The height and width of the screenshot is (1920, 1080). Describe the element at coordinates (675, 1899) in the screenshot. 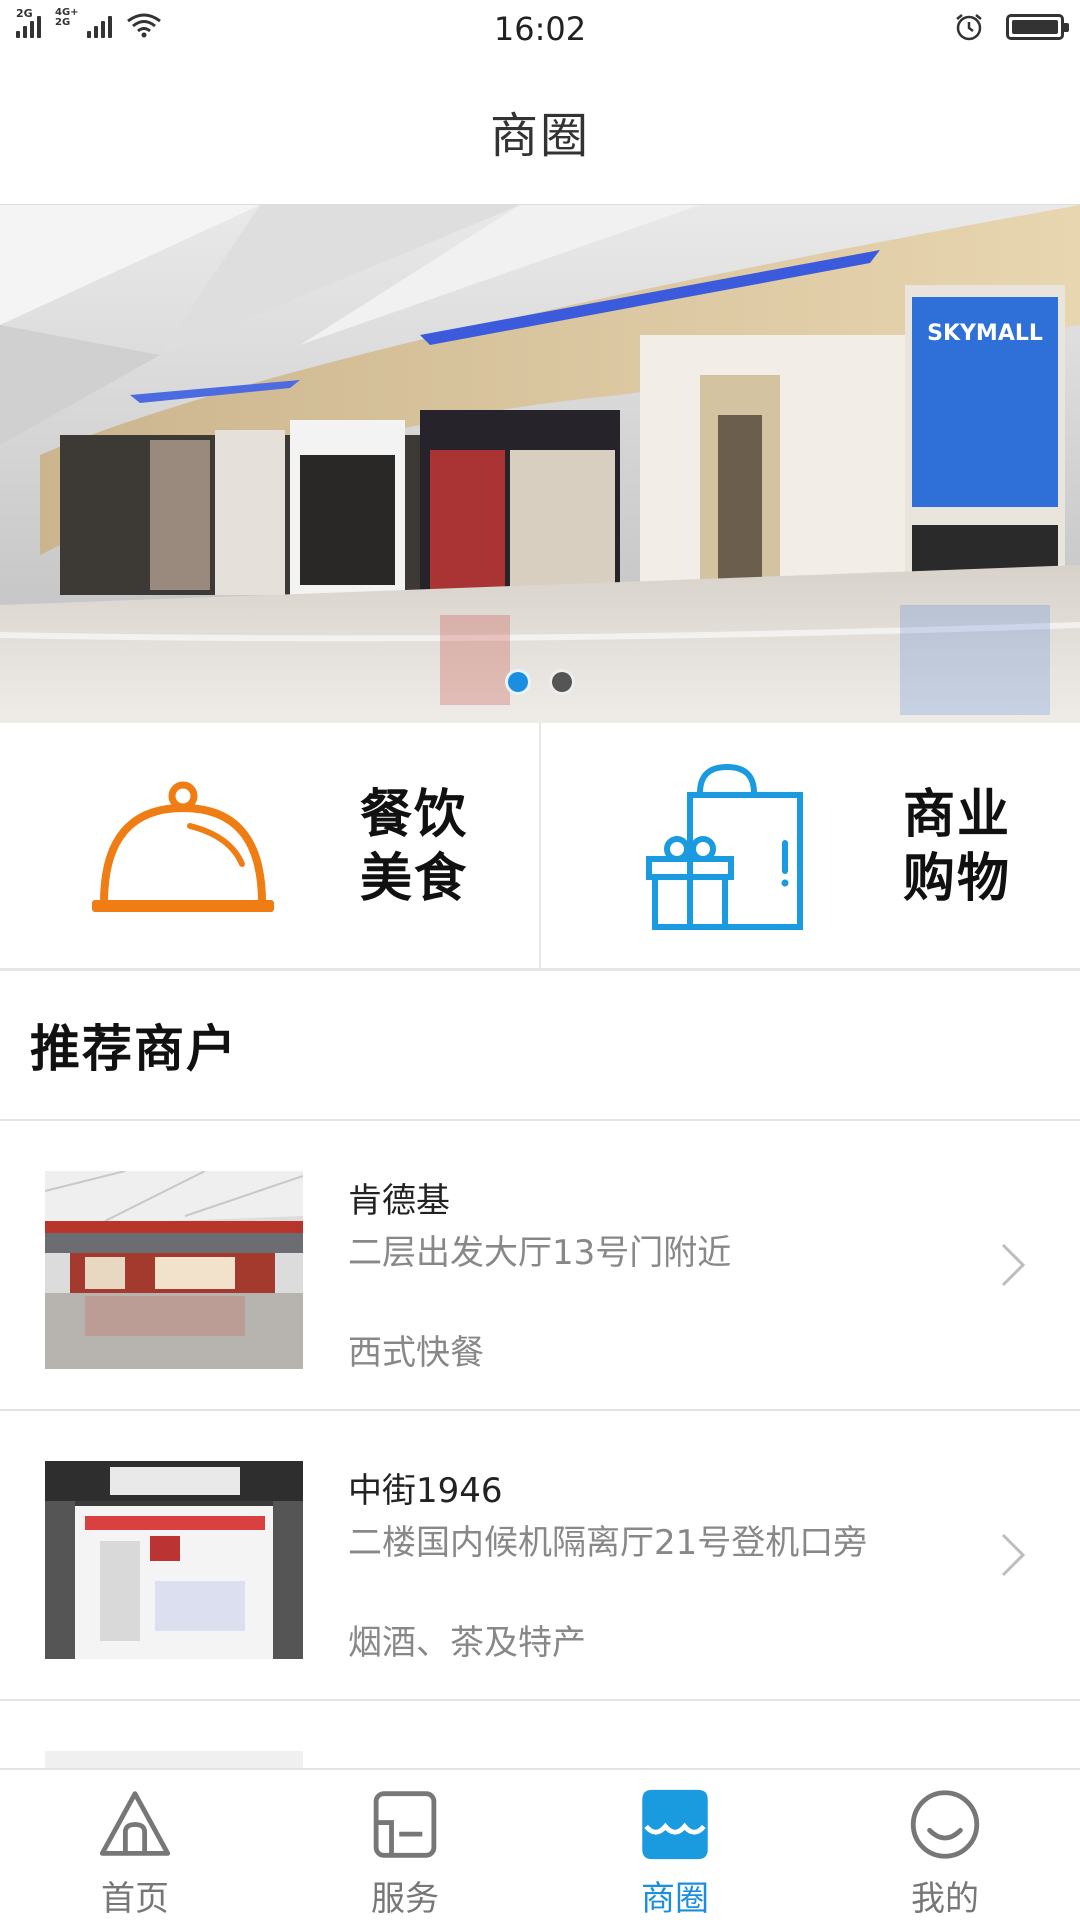

I see `tab-business-circle-label: 商圈` at that location.